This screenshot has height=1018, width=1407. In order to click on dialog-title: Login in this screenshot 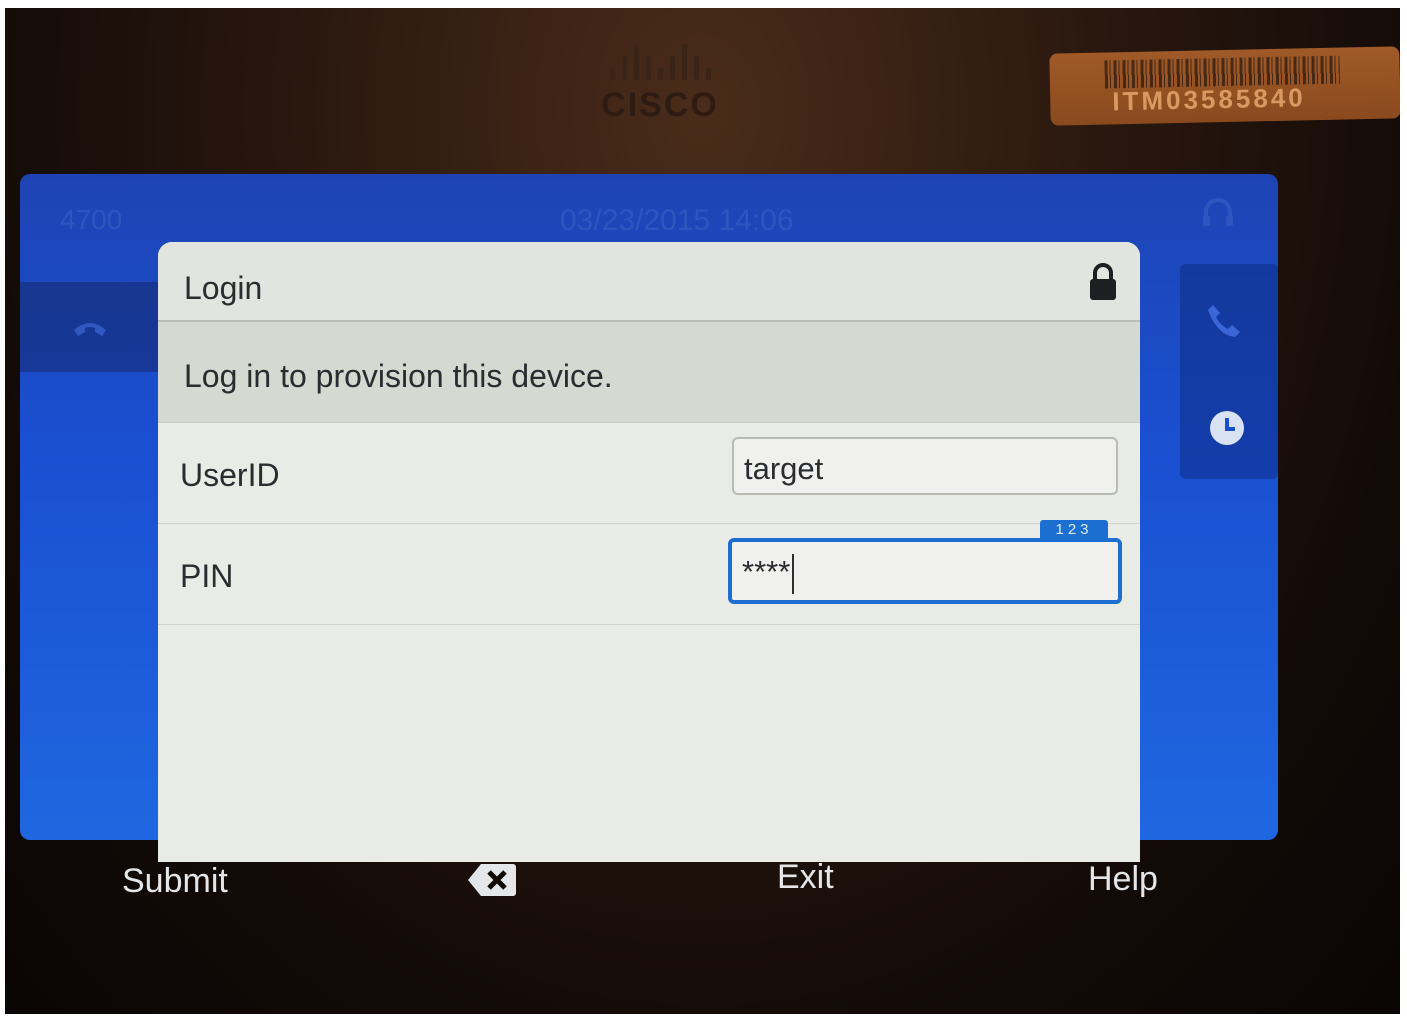, I will do `click(223, 288)`.